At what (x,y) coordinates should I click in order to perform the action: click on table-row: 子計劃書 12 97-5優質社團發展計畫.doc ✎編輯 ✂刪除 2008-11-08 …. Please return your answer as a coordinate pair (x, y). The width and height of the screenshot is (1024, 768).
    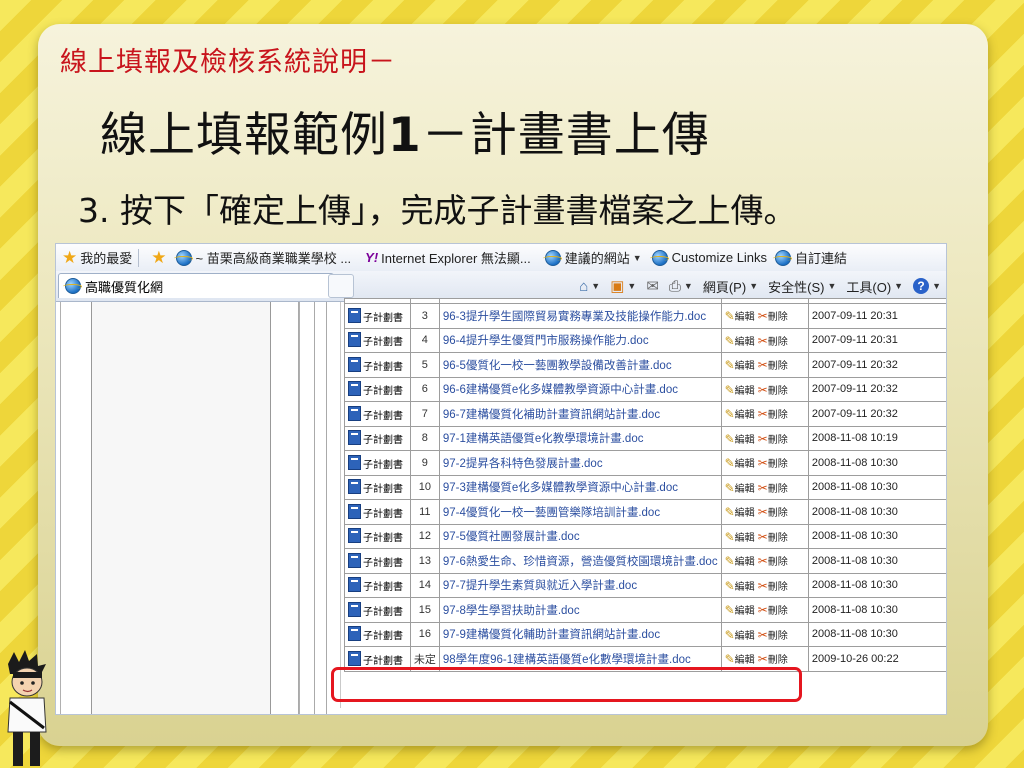
    Looking at the image, I should click on (645, 536).